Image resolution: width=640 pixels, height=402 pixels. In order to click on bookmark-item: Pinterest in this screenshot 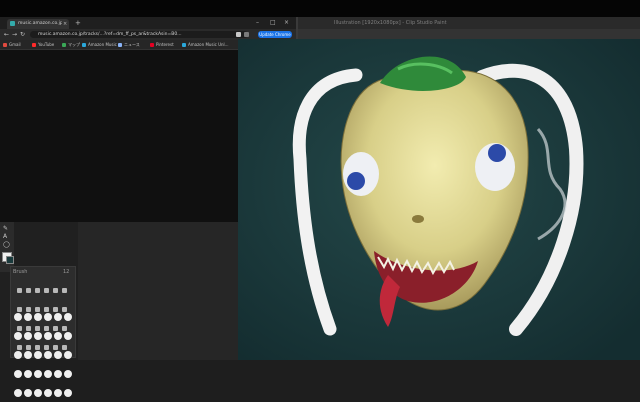, I will do `click(162, 44)`.